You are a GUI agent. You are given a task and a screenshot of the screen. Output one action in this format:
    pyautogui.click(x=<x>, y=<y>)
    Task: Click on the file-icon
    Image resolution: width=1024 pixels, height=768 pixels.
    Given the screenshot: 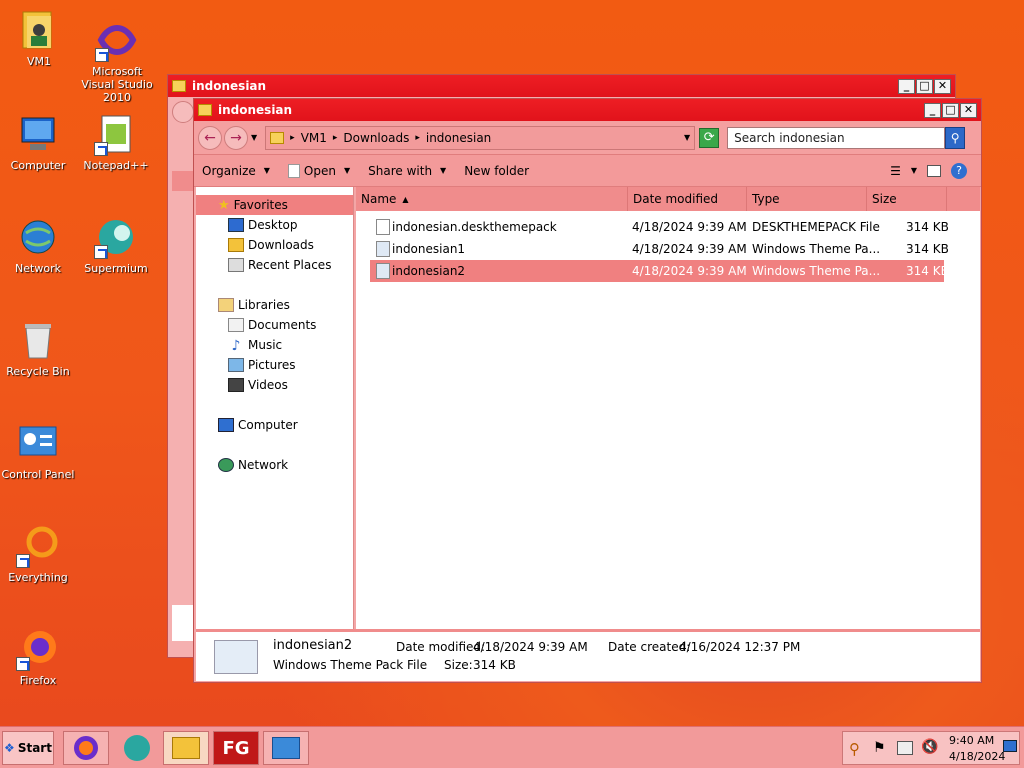 What is the action you would take?
    pyautogui.click(x=383, y=227)
    